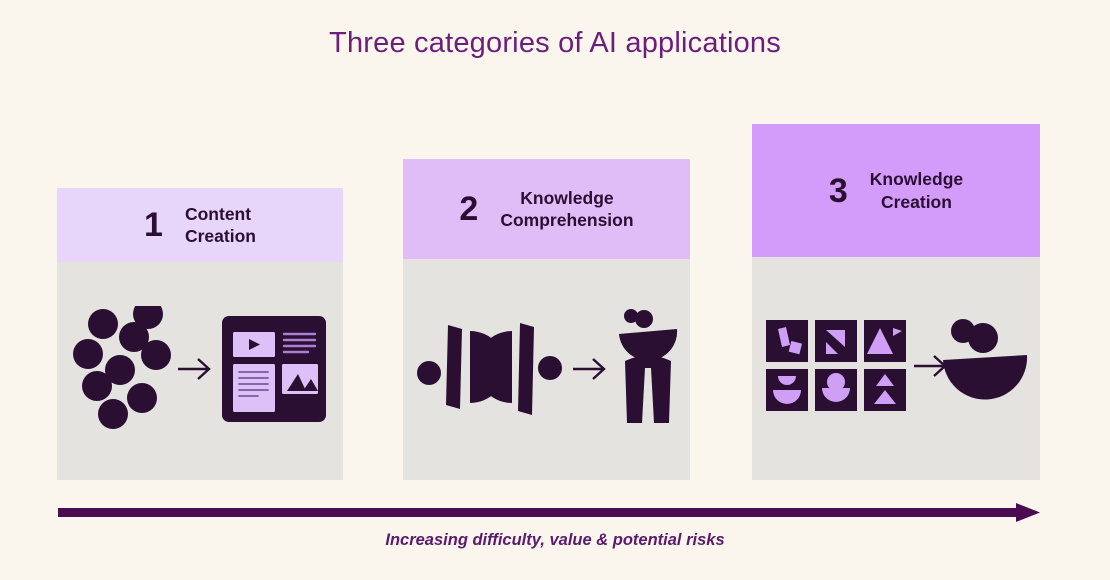  What do you see at coordinates (567, 208) in the screenshot?
I see `card-2-label: Knowledge Comprehension` at bounding box center [567, 208].